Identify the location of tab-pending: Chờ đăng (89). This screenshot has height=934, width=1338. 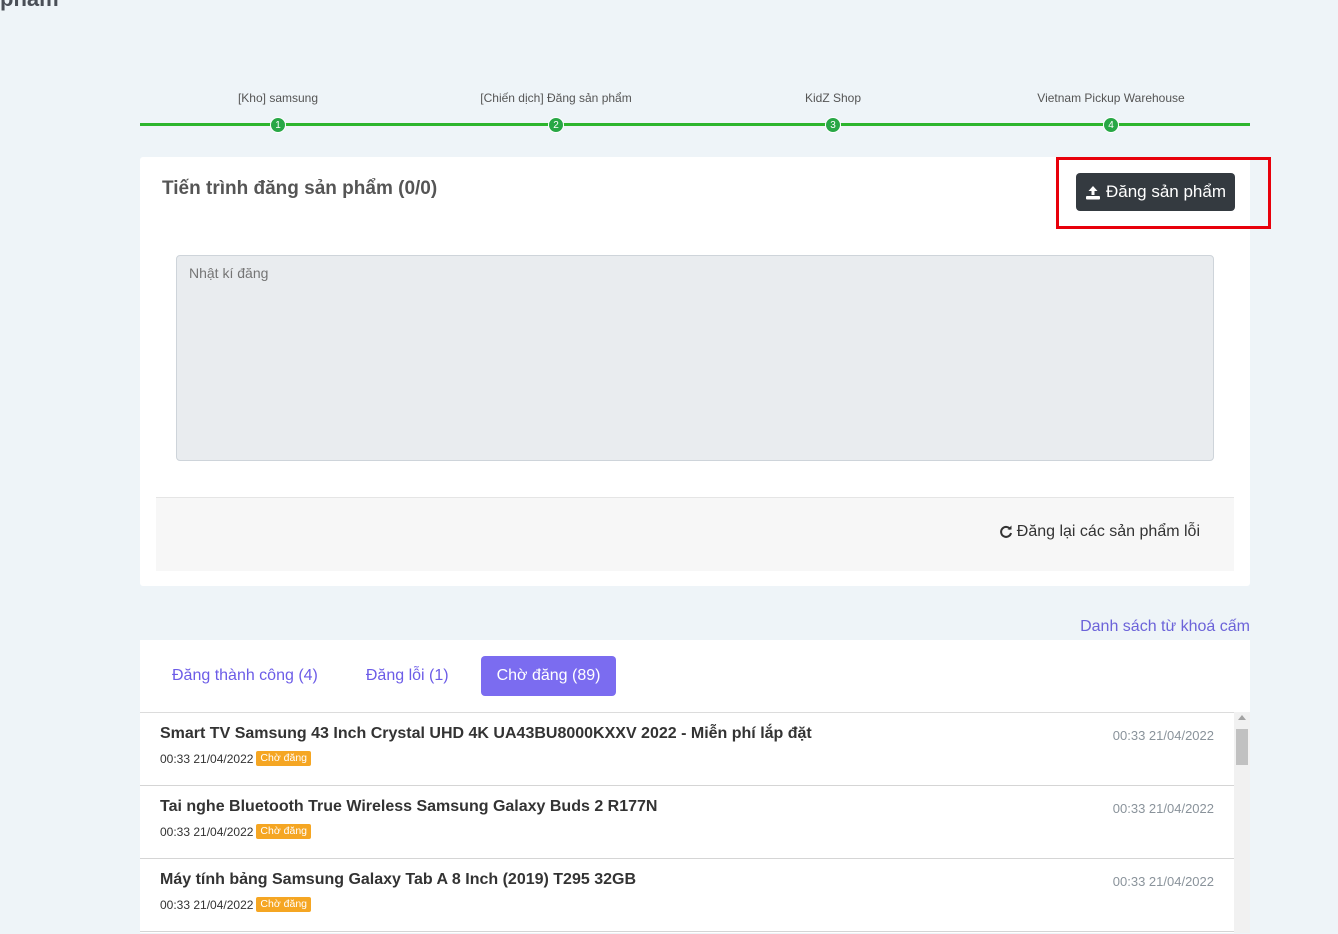
(548, 676).